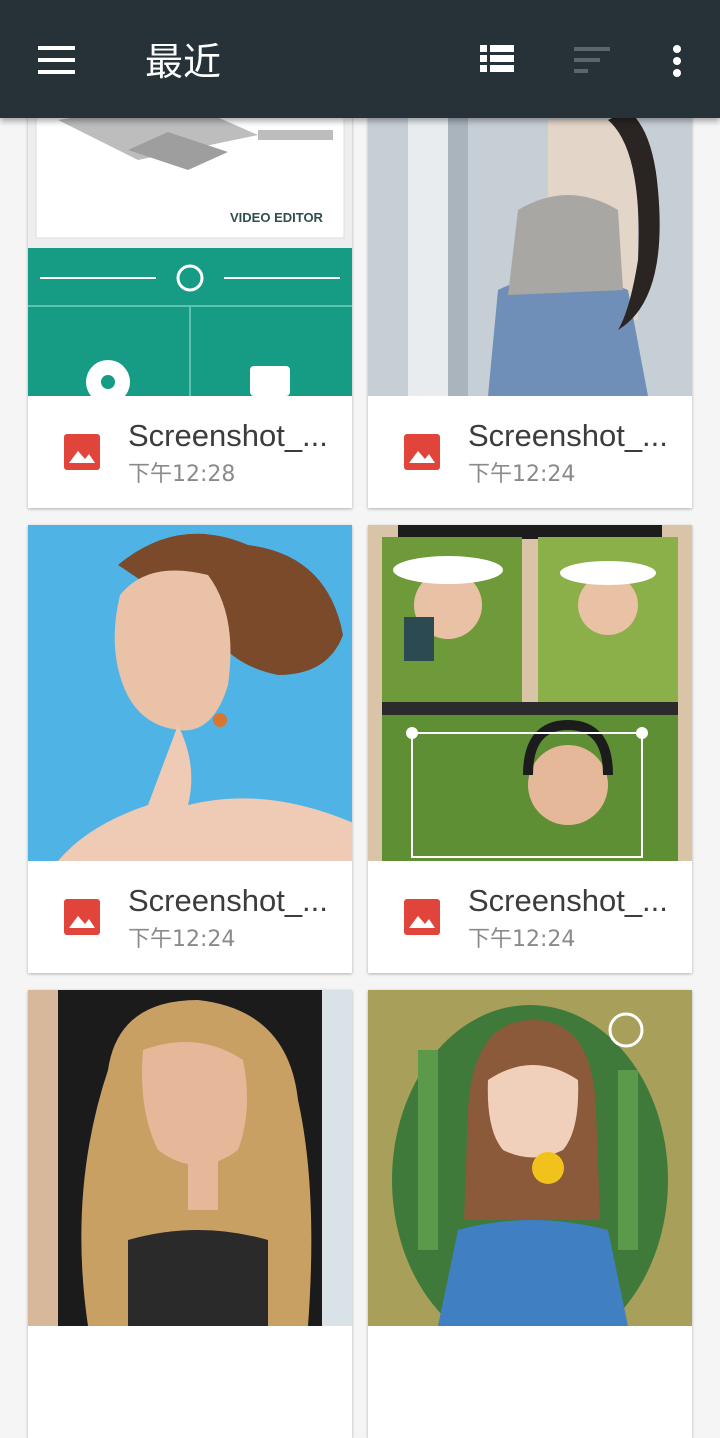 This screenshot has width=720, height=1438. Describe the element at coordinates (190, 284) in the screenshot. I see `file-card: VIDEO EDITOR Screenshot_... 下午12:28` at that location.